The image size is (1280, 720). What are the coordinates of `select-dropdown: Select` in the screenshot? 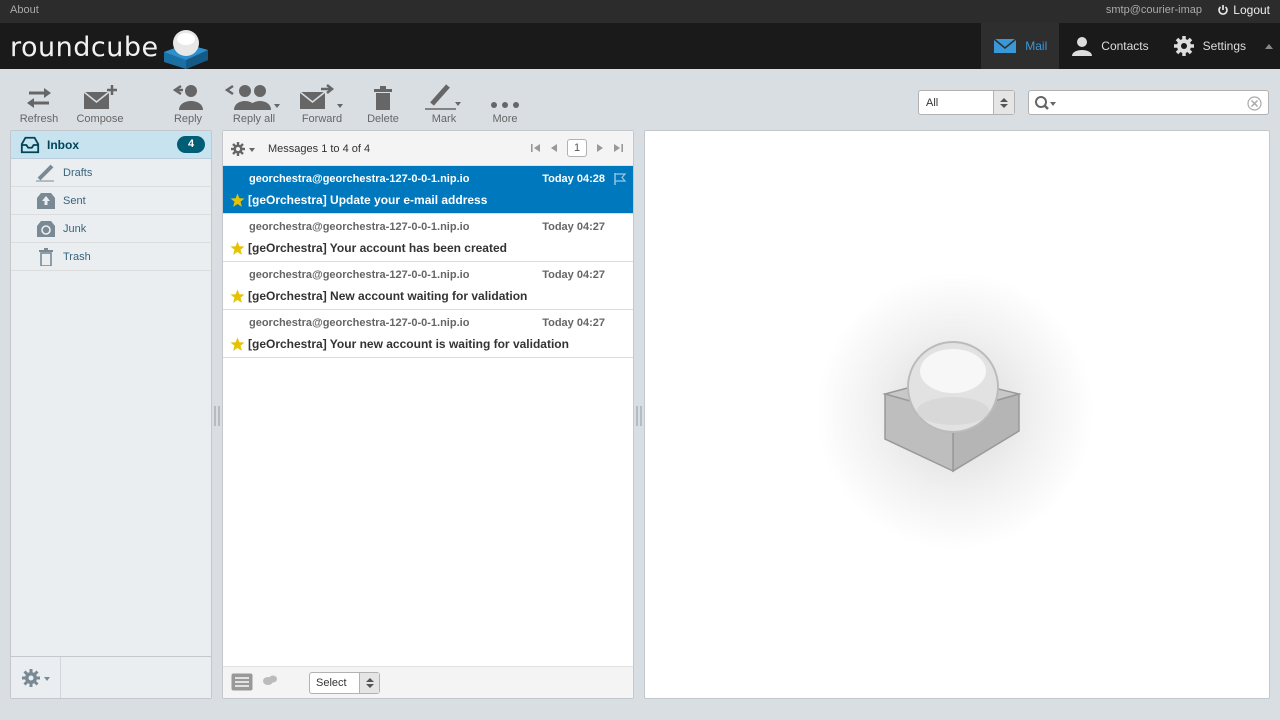 It's located at (344, 683).